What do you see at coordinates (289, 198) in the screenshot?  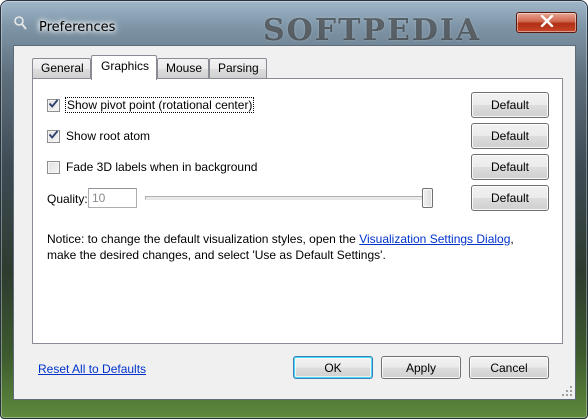 I see `quality-slider-track` at bounding box center [289, 198].